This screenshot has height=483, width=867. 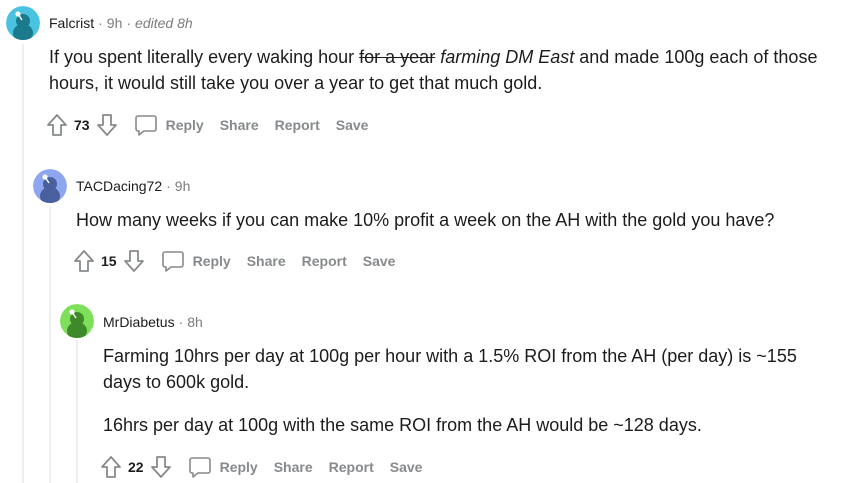 I want to click on comment-age: 8h, so click(x=195, y=322).